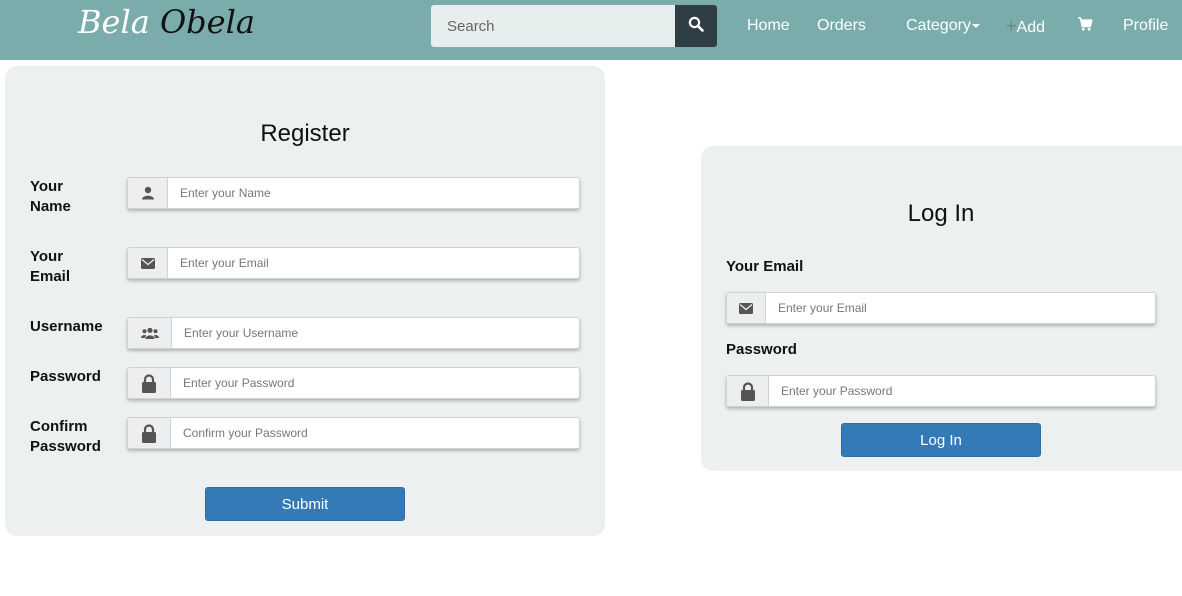 The height and width of the screenshot is (596, 1182). I want to click on register-password-input, so click(375, 383).